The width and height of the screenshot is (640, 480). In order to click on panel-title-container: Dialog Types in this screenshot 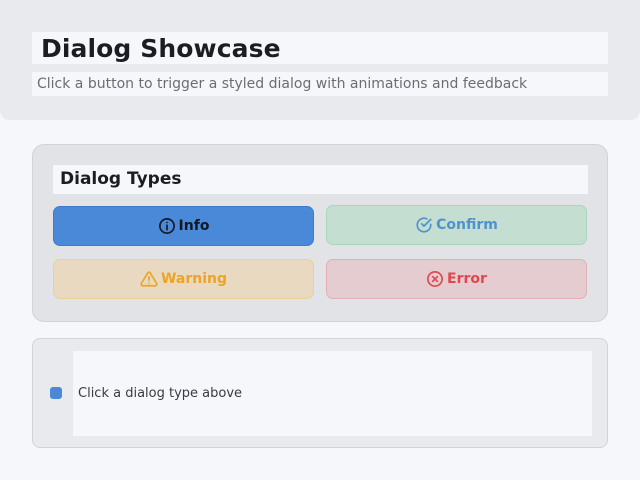, I will do `click(320, 179)`.